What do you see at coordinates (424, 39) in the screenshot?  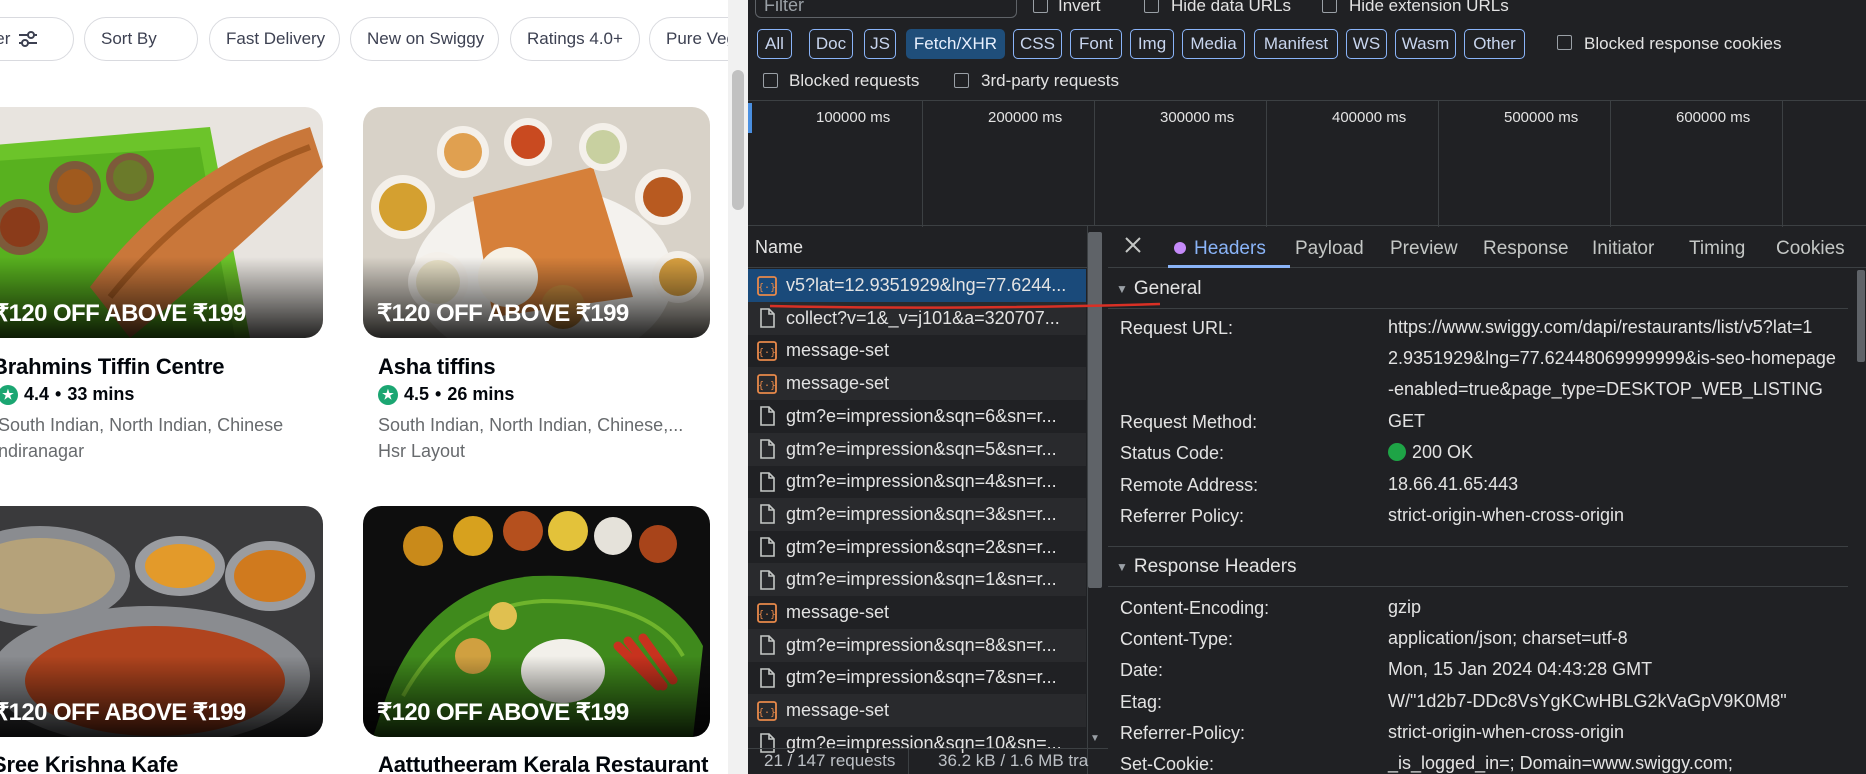 I see `new-on-swiggy-chip: New on Swiggy` at bounding box center [424, 39].